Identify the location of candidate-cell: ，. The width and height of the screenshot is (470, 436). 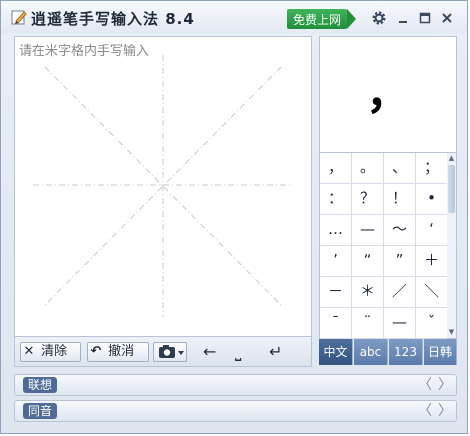
(336, 168).